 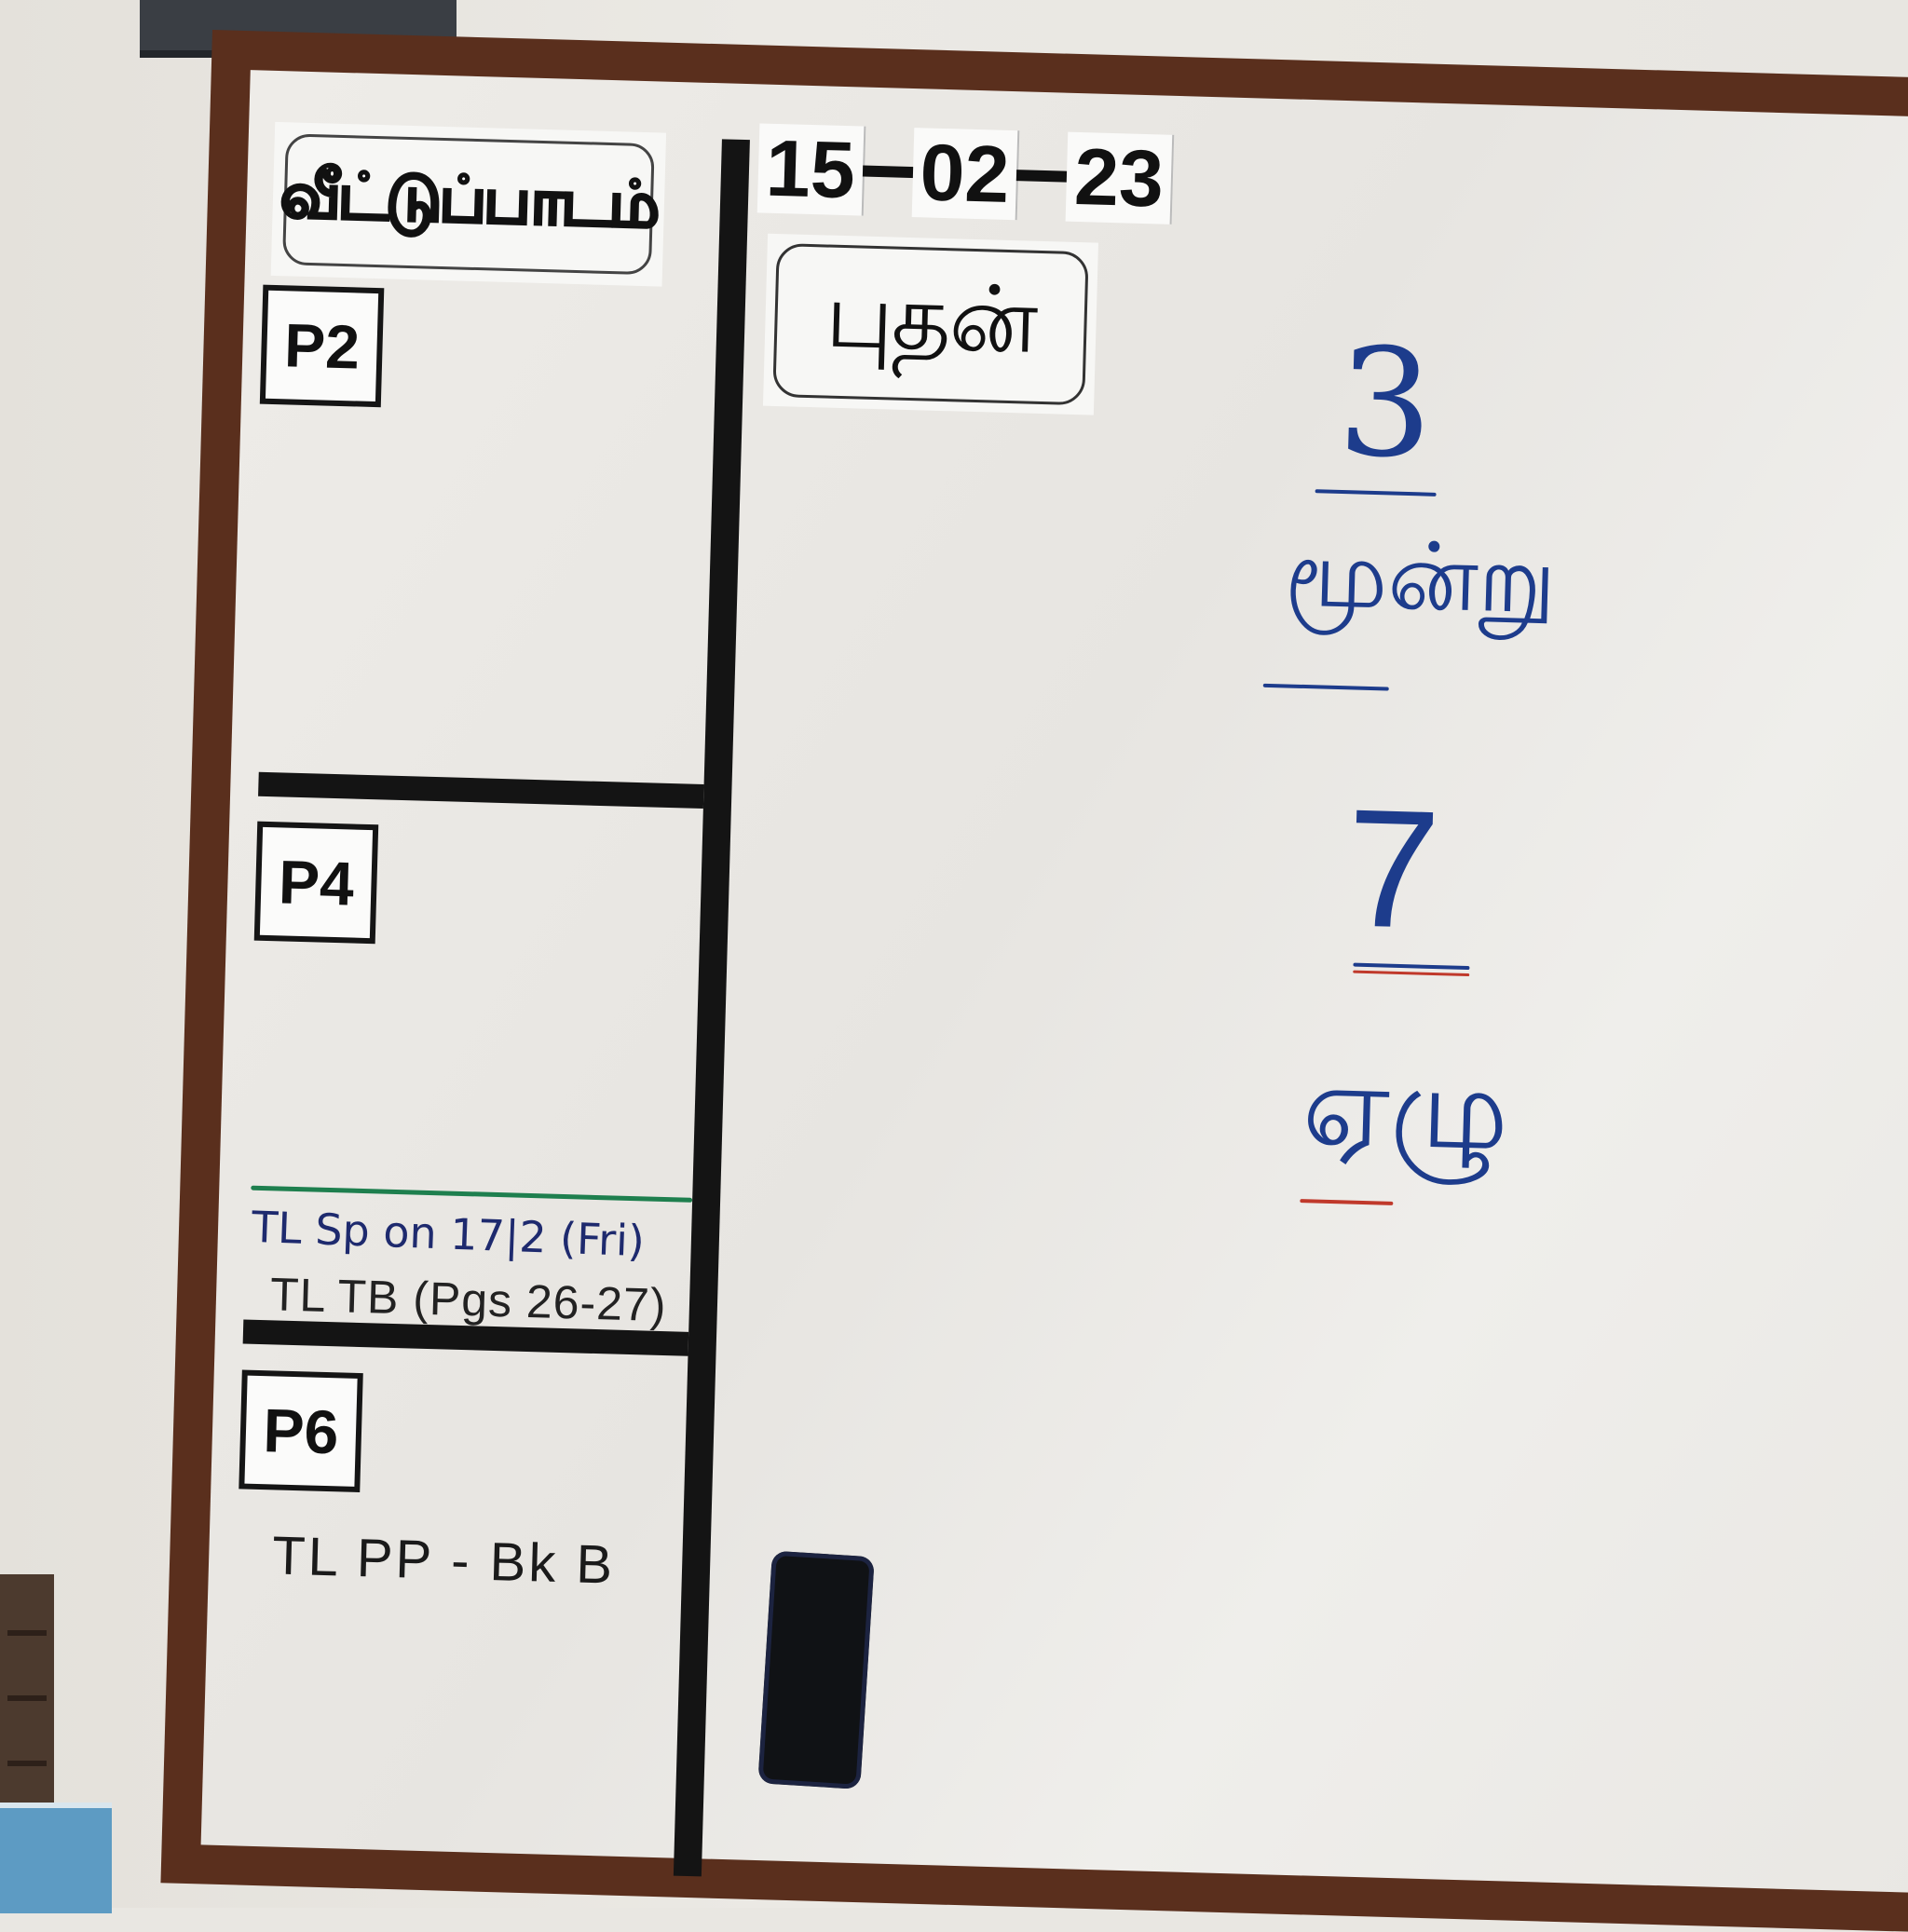 I want to click on lesson-number-three: 3, so click(x=1386, y=403).